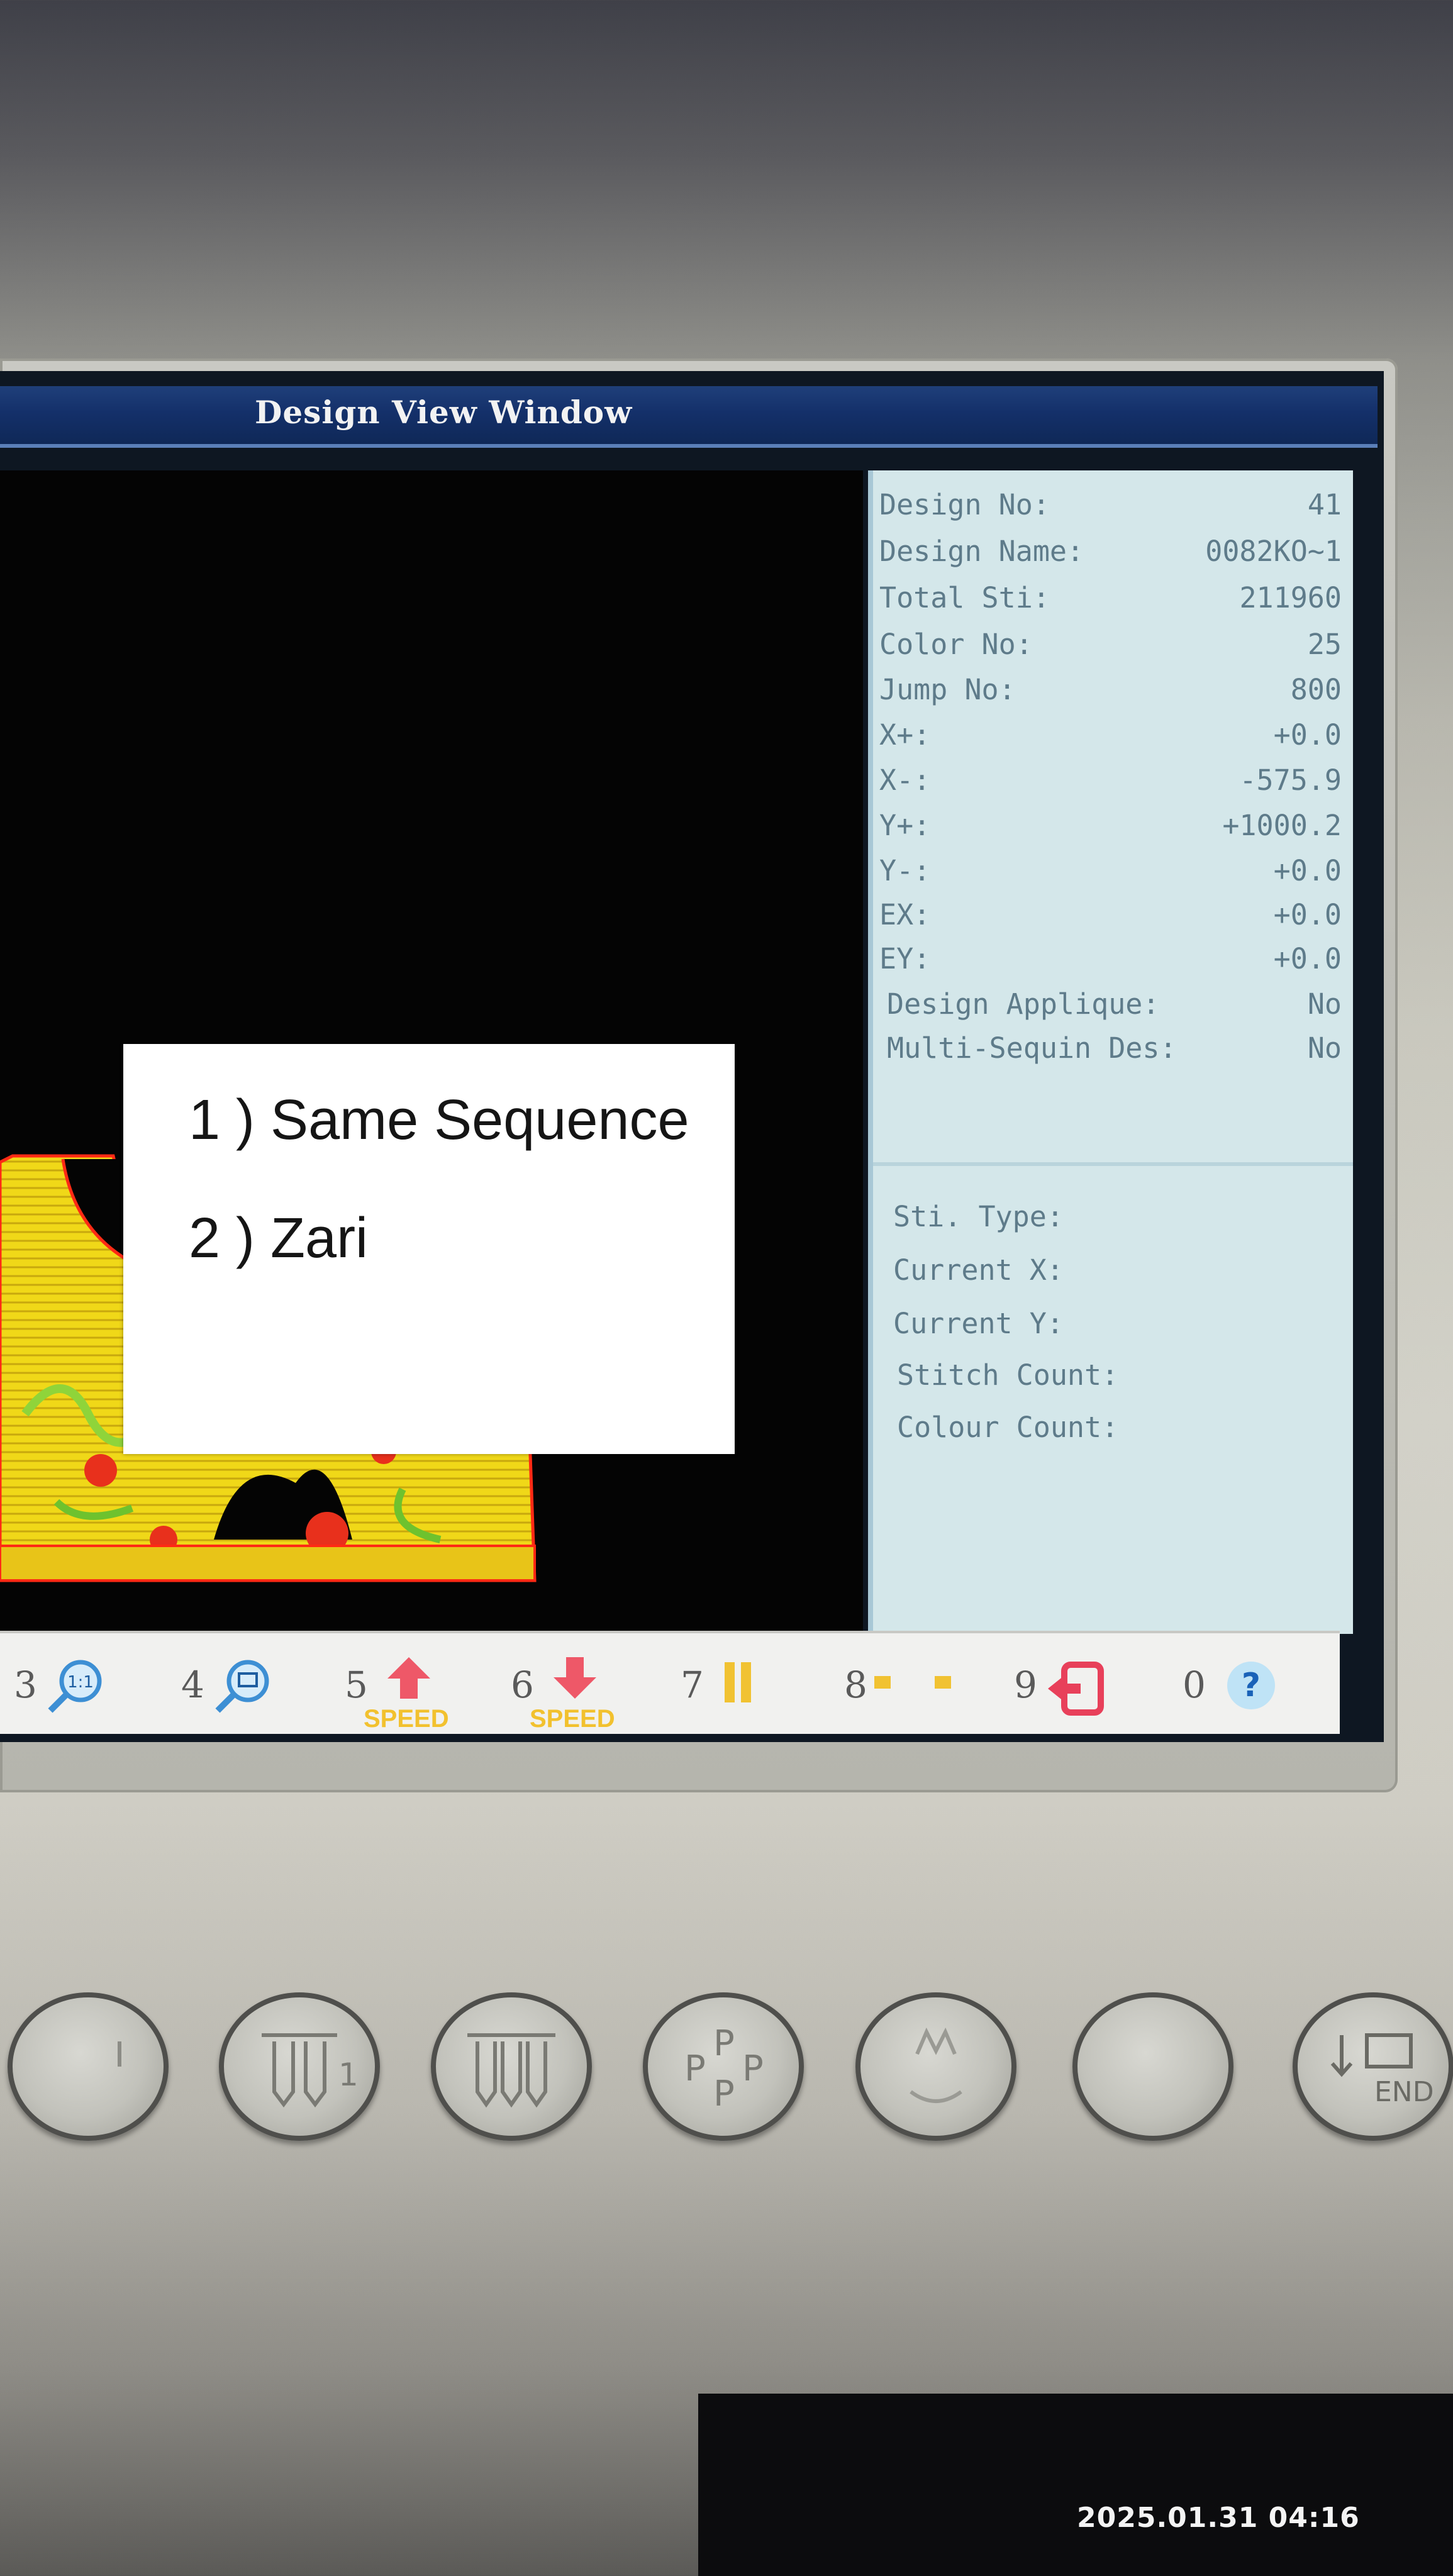 Image resolution: width=1453 pixels, height=2576 pixels. Describe the element at coordinates (120, 2054) in the screenshot. I see `blank-button-icon` at that location.